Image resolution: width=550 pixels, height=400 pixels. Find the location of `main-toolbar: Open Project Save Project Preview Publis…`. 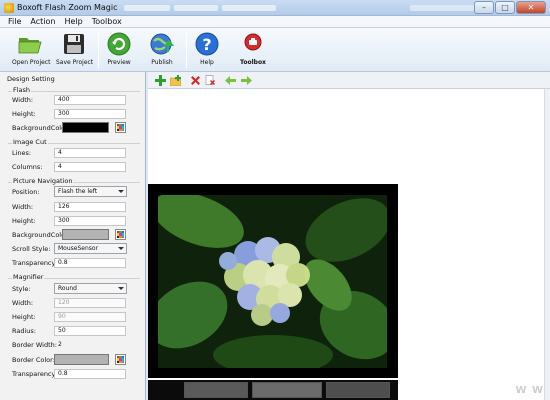

main-toolbar: Open Project Save Project Preview Publis… is located at coordinates (275, 50).